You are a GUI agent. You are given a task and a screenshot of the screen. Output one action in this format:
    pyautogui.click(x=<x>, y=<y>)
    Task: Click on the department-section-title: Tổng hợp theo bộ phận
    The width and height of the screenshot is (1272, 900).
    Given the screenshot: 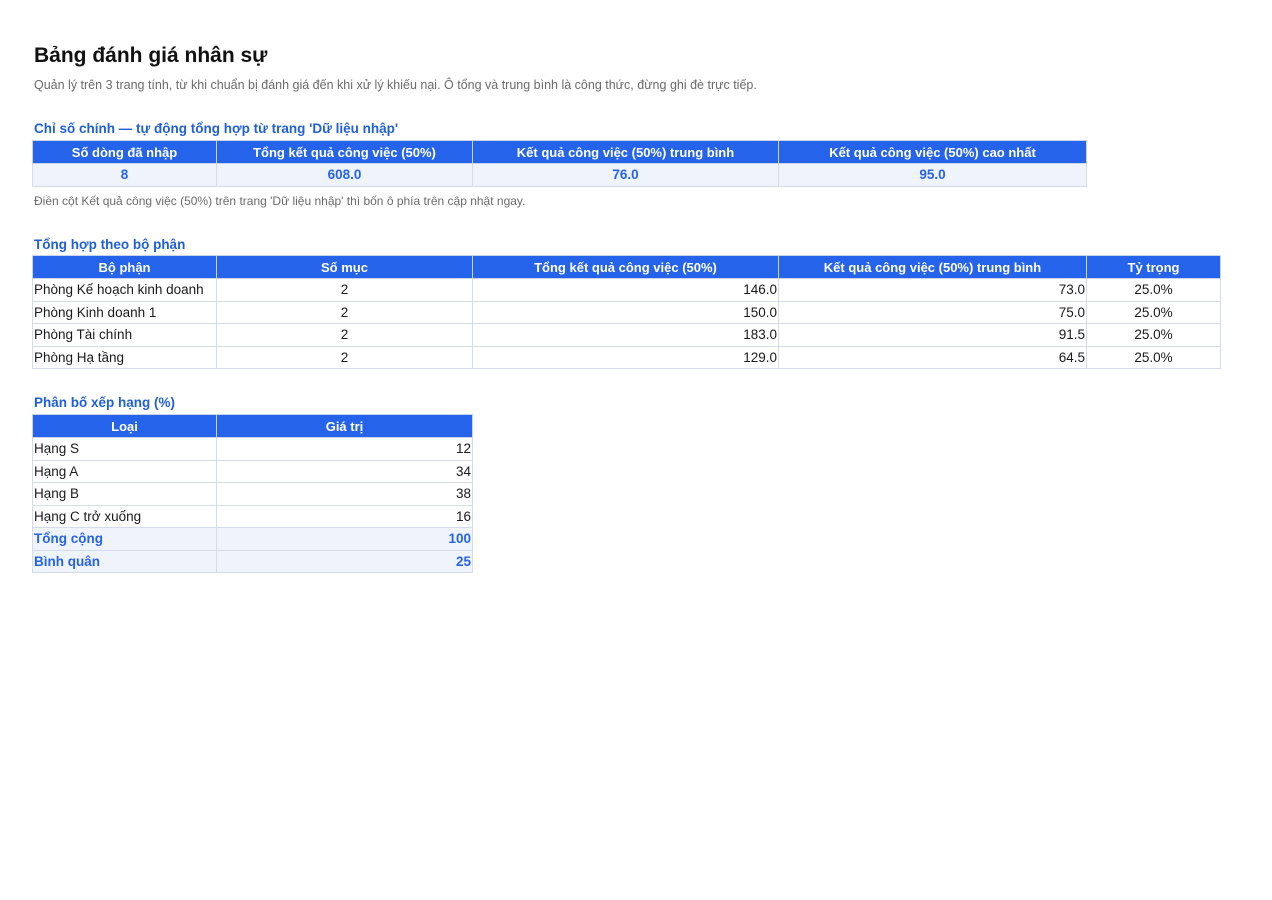 What is the action you would take?
    pyautogui.click(x=110, y=244)
    